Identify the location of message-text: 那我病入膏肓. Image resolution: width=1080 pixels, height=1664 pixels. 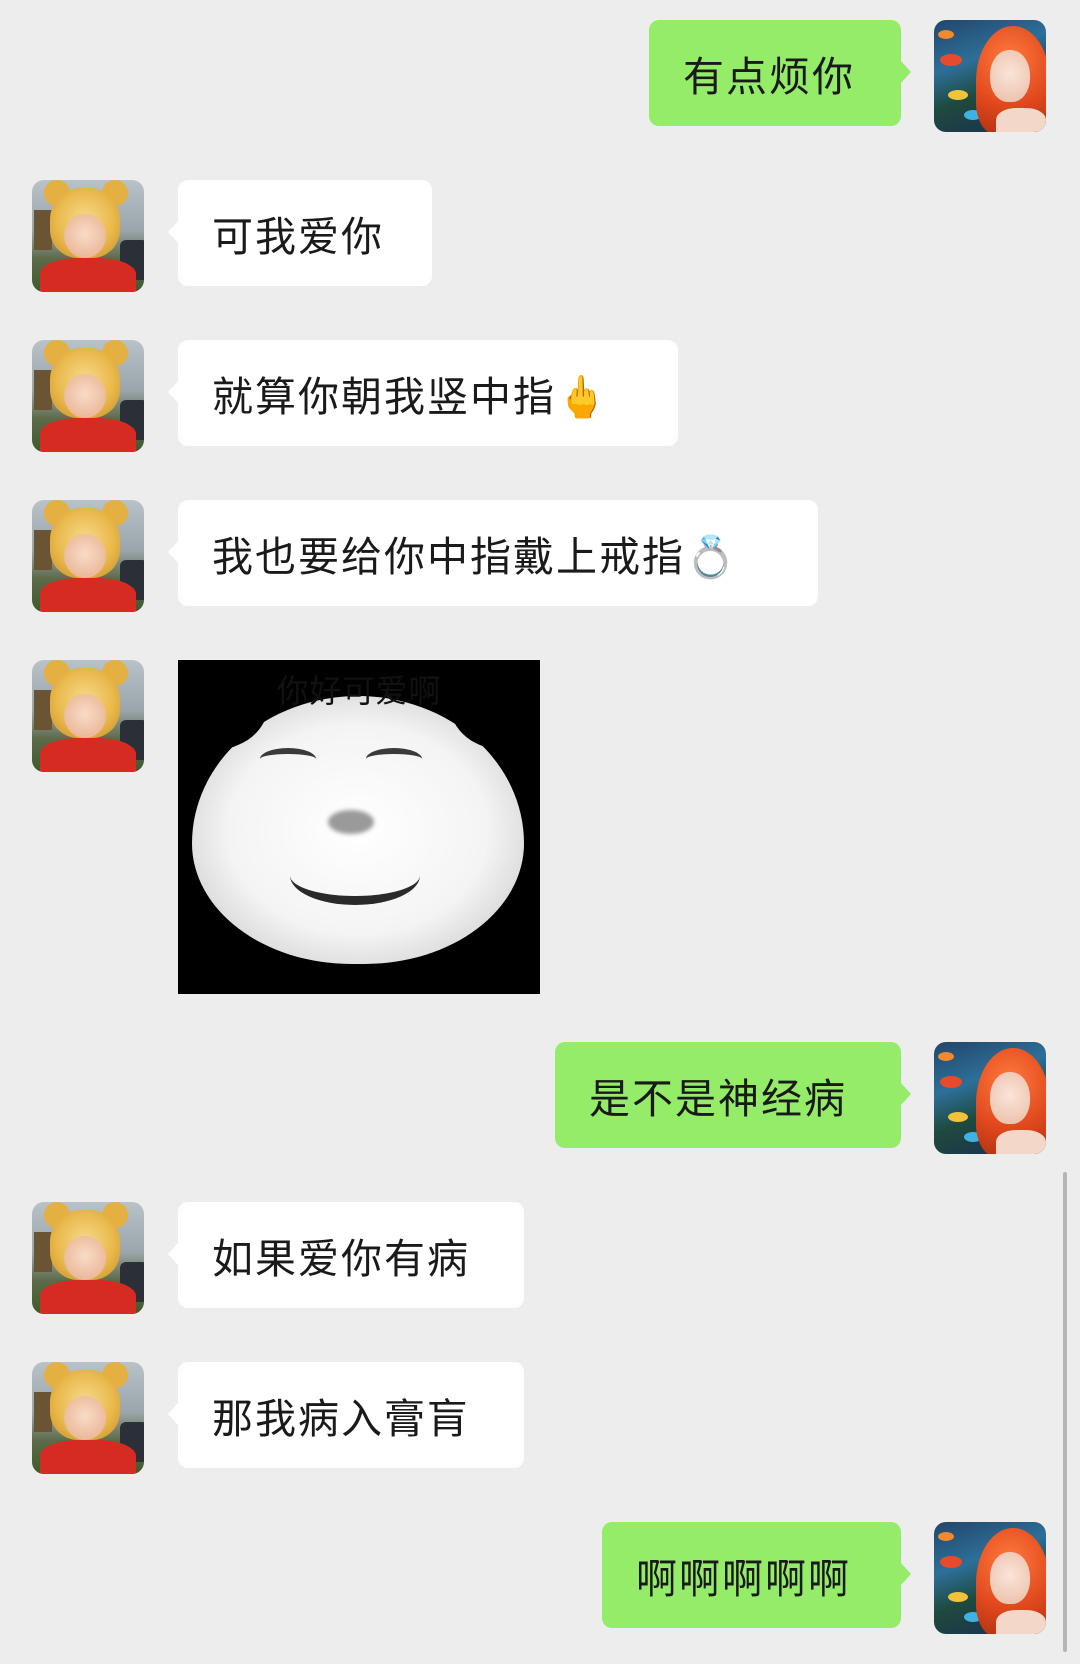
(341, 1419).